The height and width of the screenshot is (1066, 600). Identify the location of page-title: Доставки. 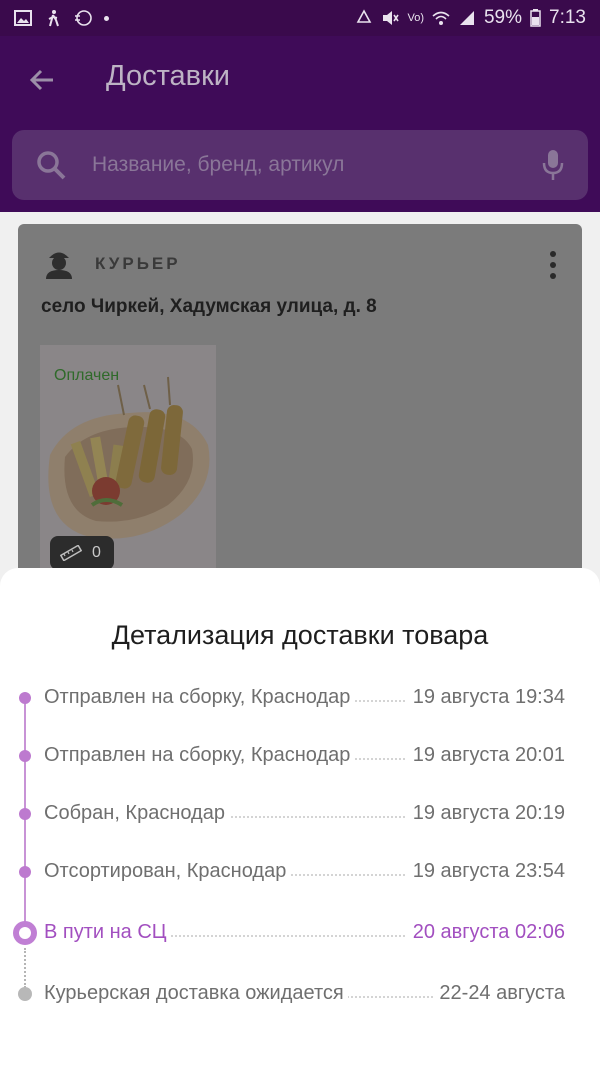
(168, 76).